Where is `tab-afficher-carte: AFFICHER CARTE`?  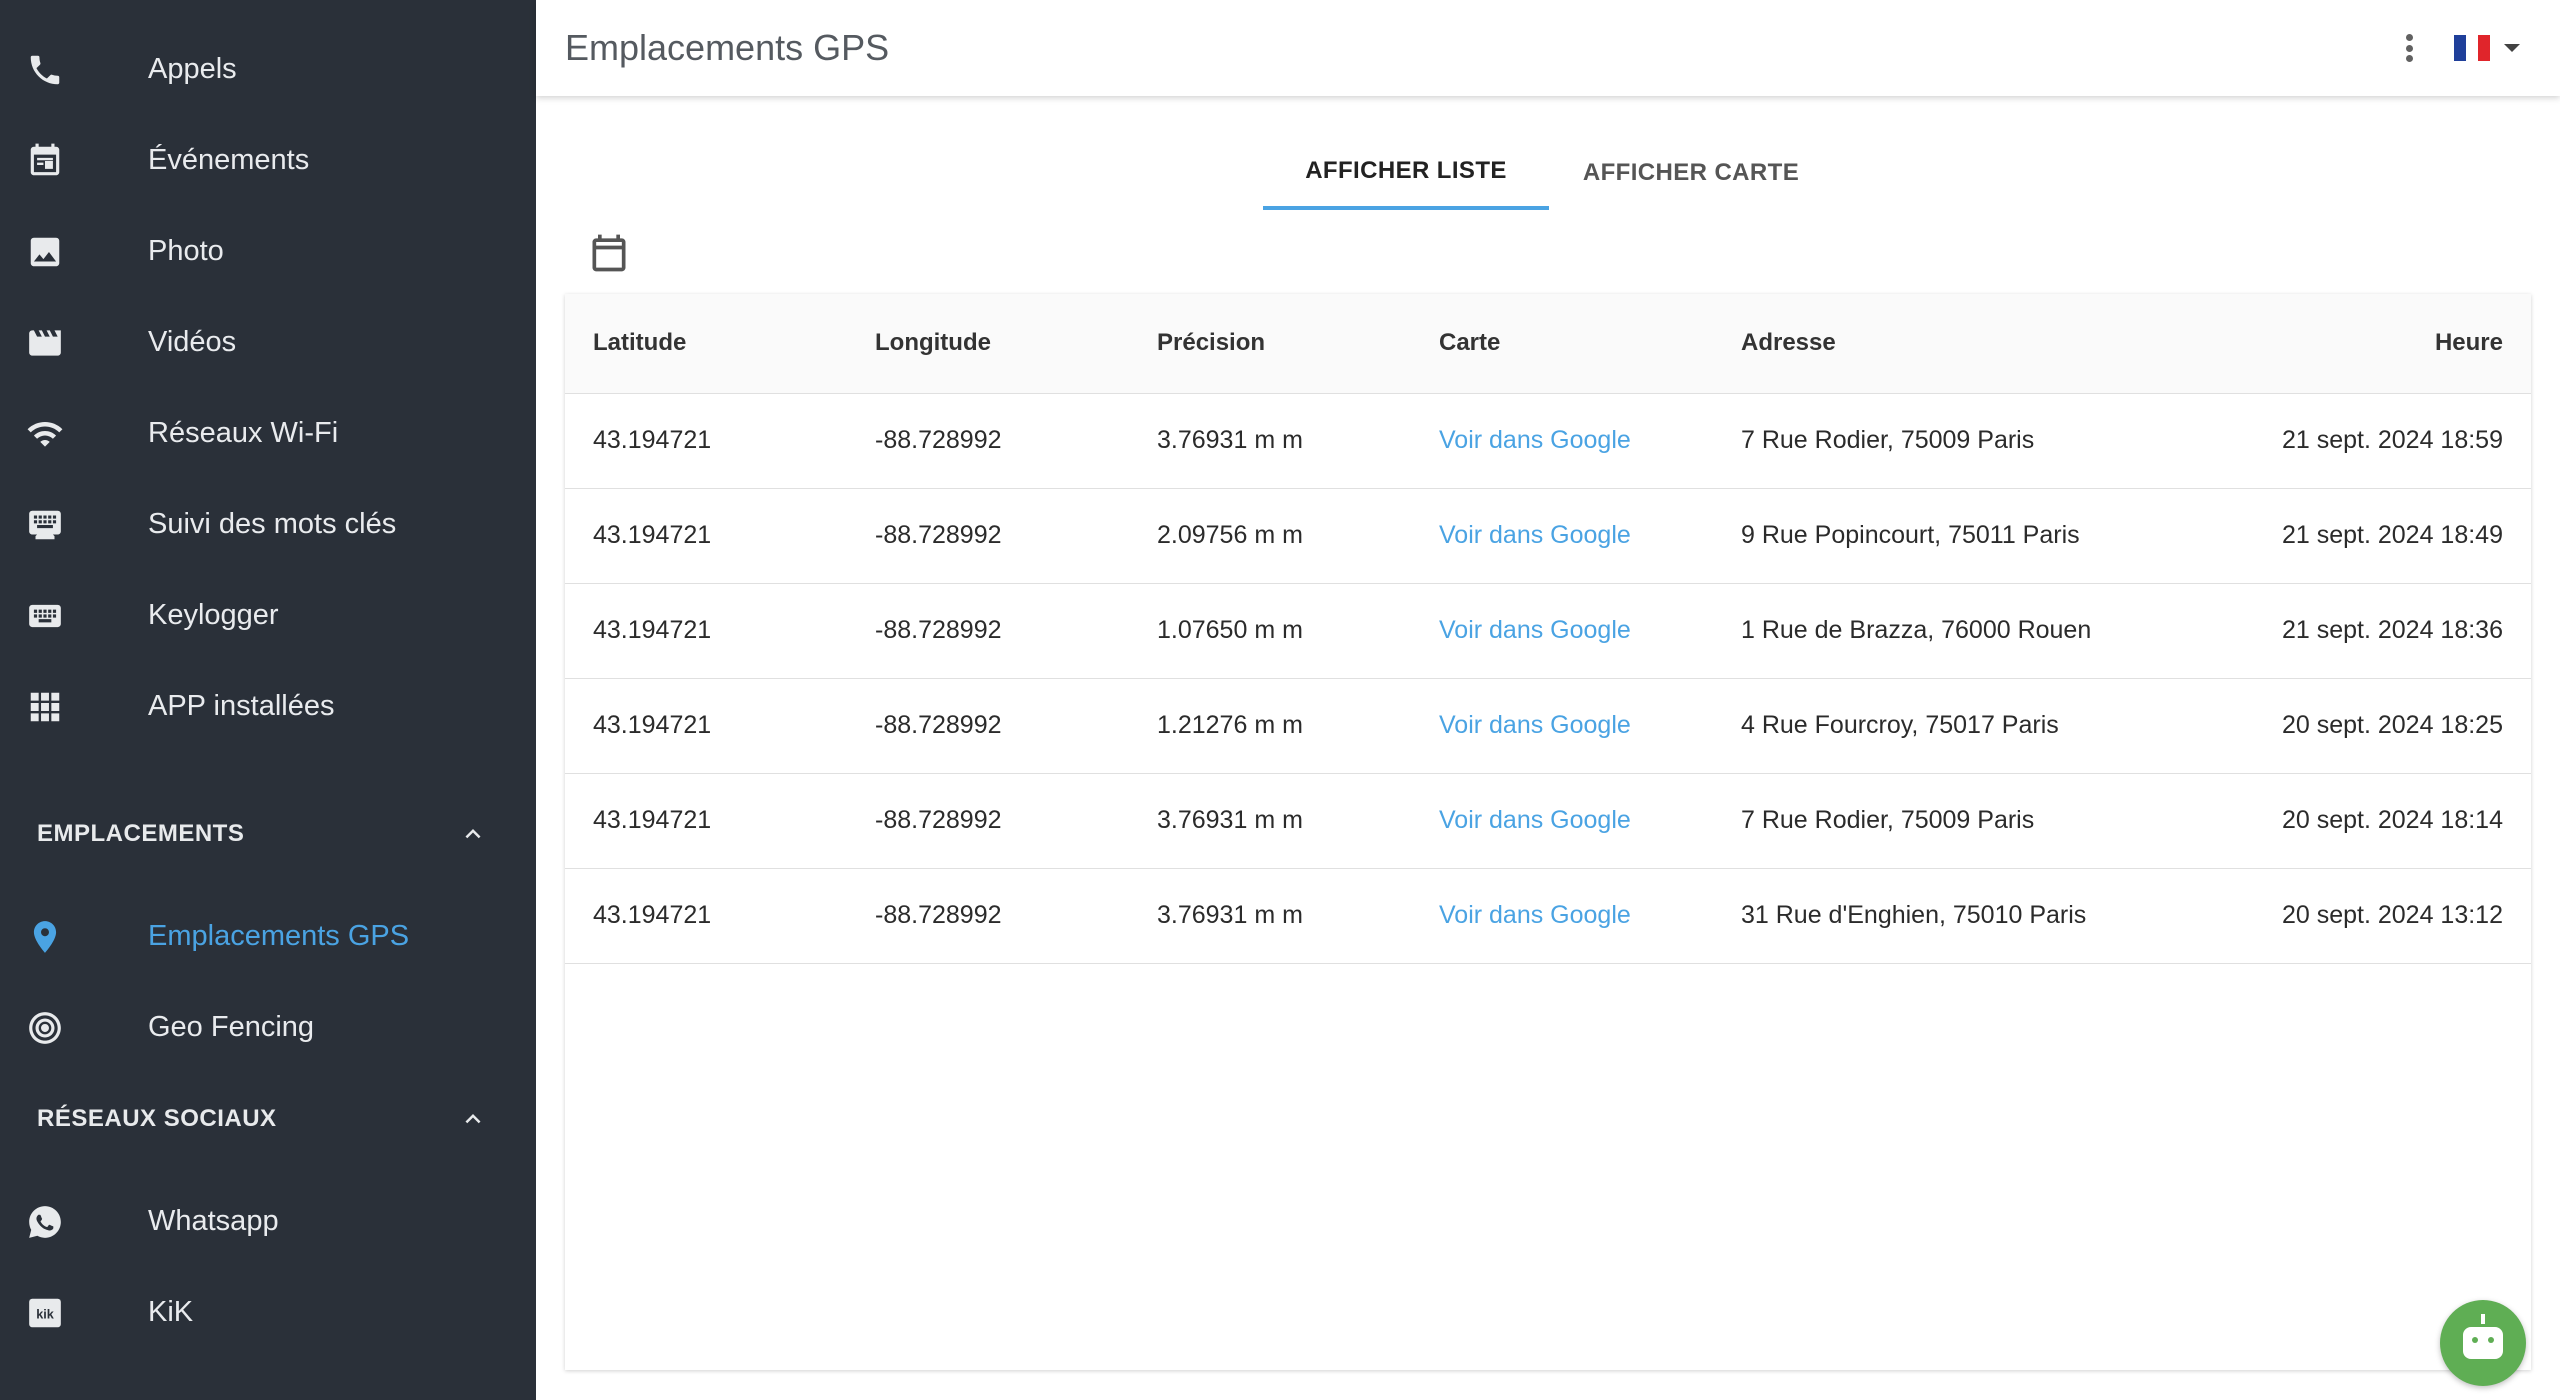
tab-afficher-carte: AFFICHER CARTE is located at coordinates (1691, 173).